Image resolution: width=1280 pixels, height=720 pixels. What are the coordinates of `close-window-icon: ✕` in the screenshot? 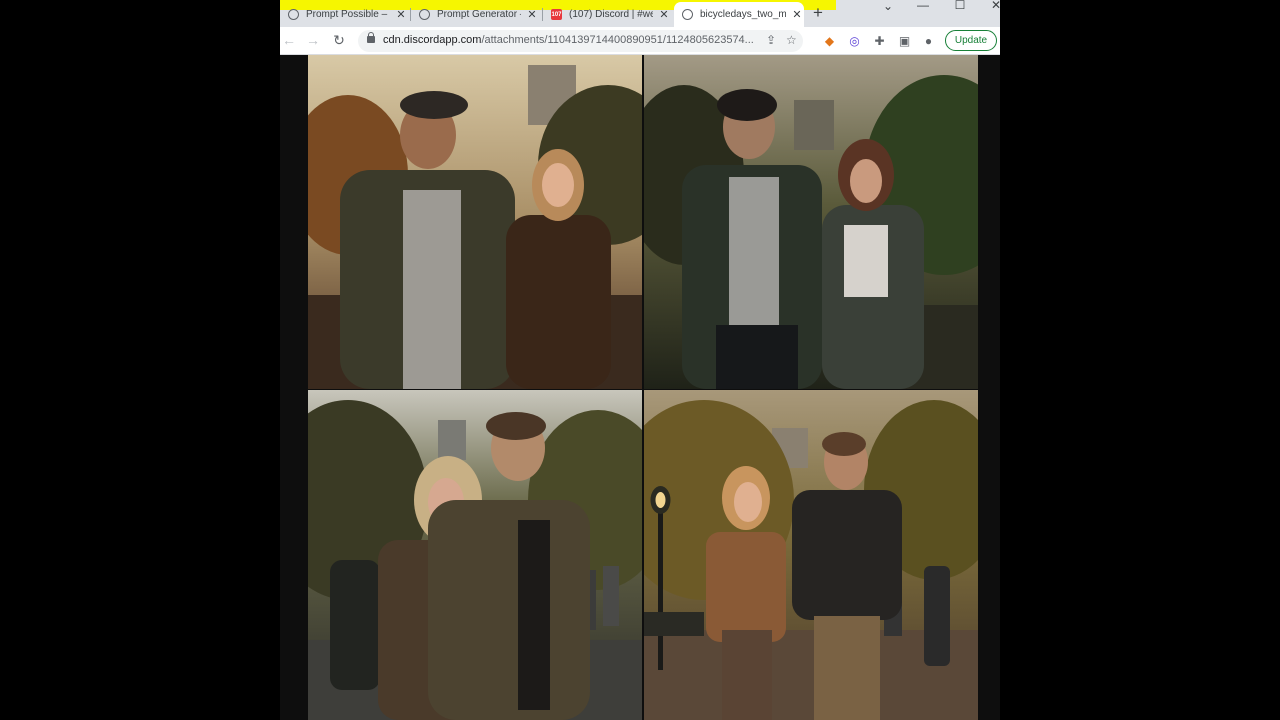 It's located at (992, 5).